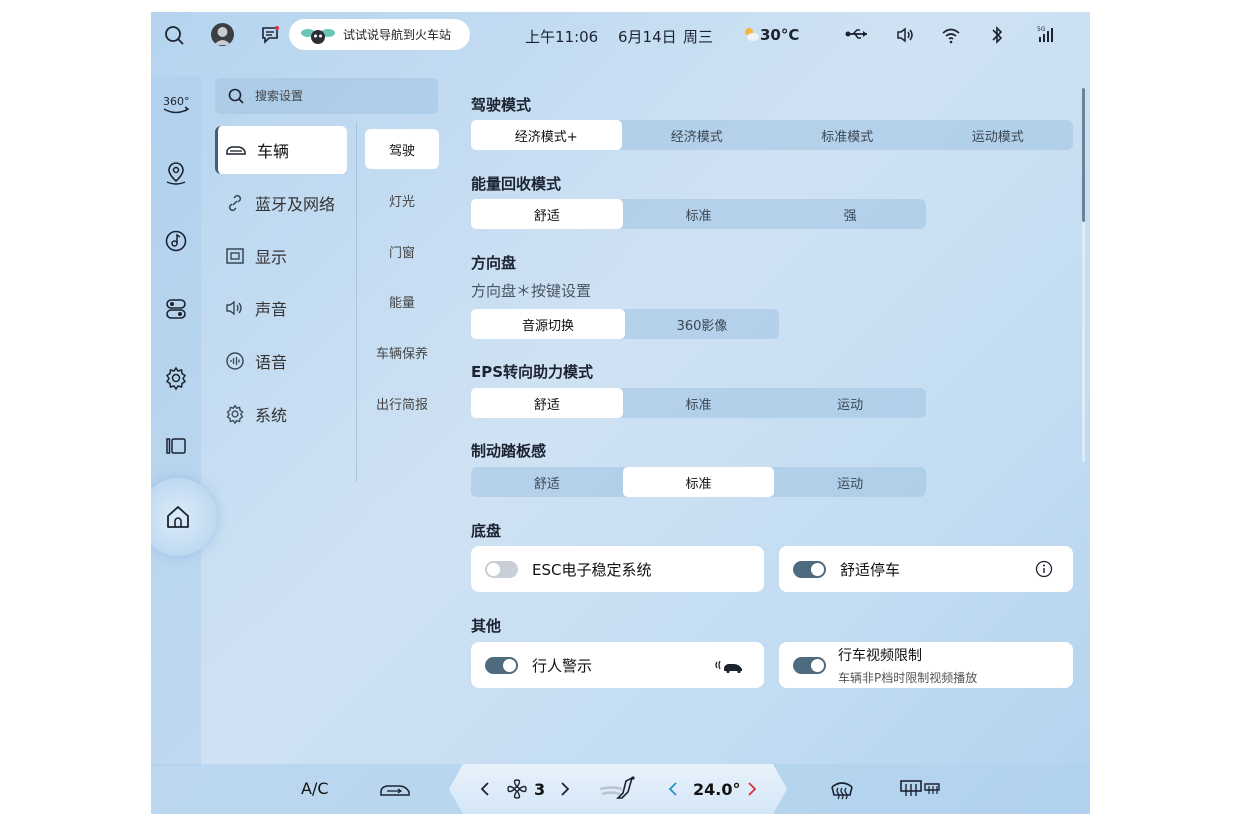 The image size is (1241, 827). I want to click on fan-level: 3, so click(540, 789).